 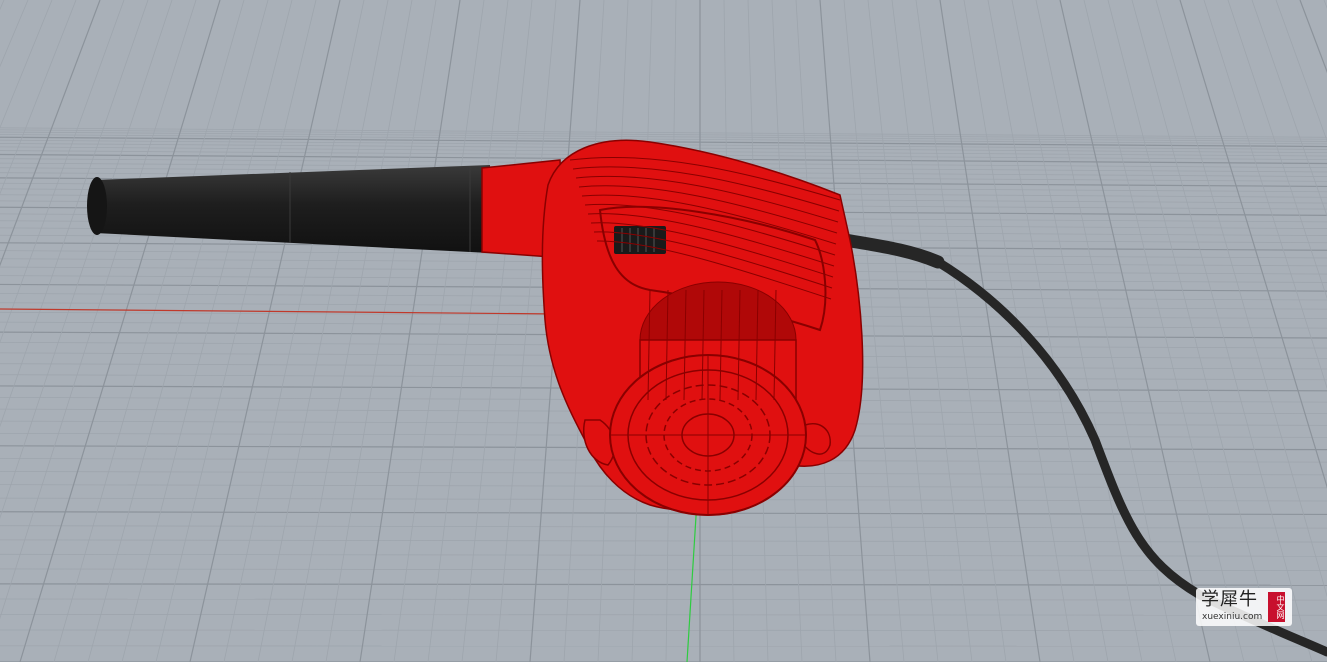 What do you see at coordinates (1229, 599) in the screenshot?
I see `watermark-chinese-text: 学犀牛` at bounding box center [1229, 599].